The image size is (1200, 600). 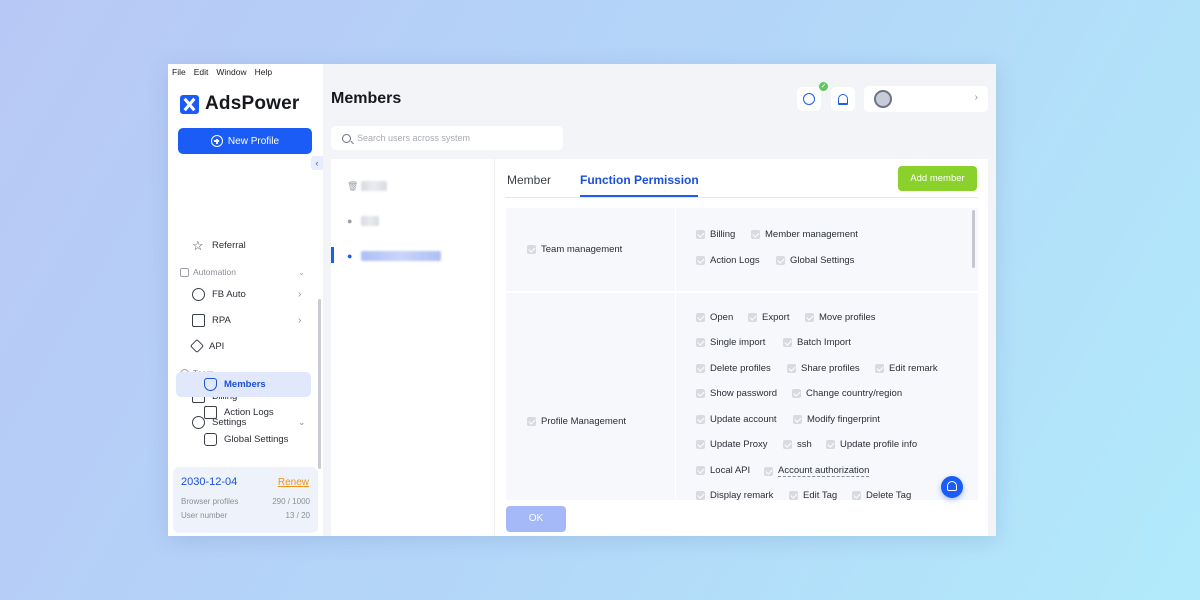 What do you see at coordinates (847, 393) in the screenshot?
I see `perm-checkbox: Change country/region` at bounding box center [847, 393].